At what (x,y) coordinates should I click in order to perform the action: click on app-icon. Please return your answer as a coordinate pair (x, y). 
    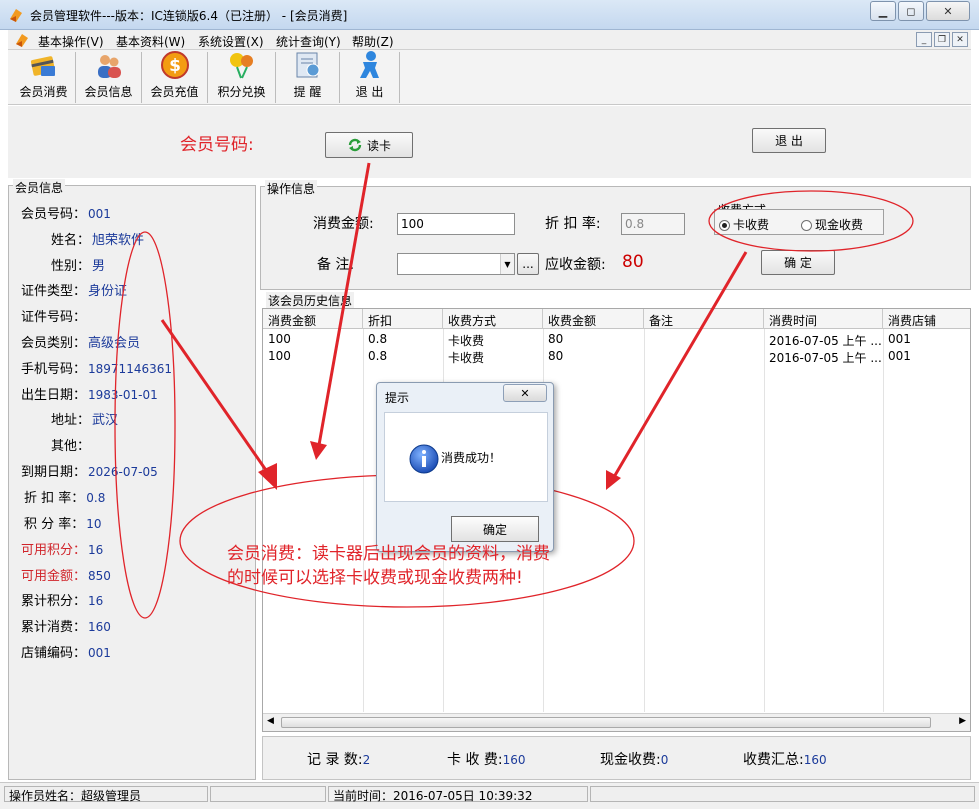
    Looking at the image, I should click on (22, 40).